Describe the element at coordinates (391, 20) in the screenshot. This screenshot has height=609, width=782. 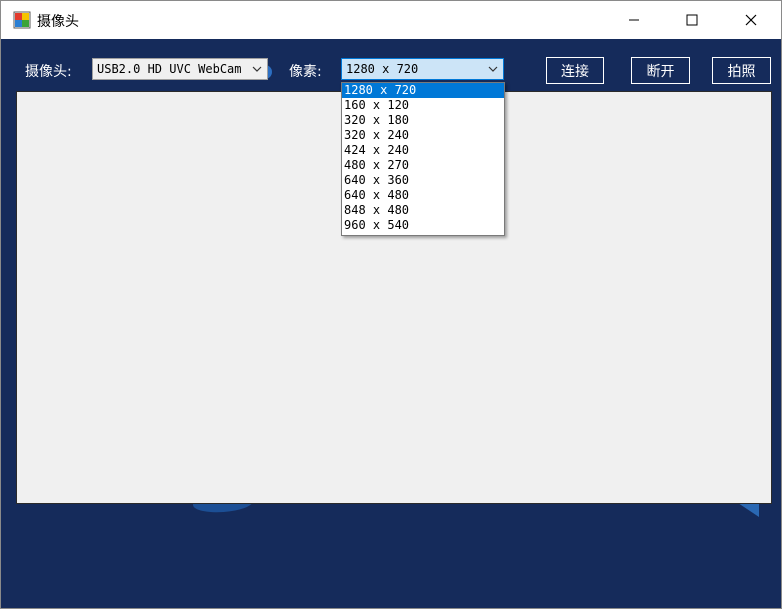
I see `title-bar: 摄像头` at that location.